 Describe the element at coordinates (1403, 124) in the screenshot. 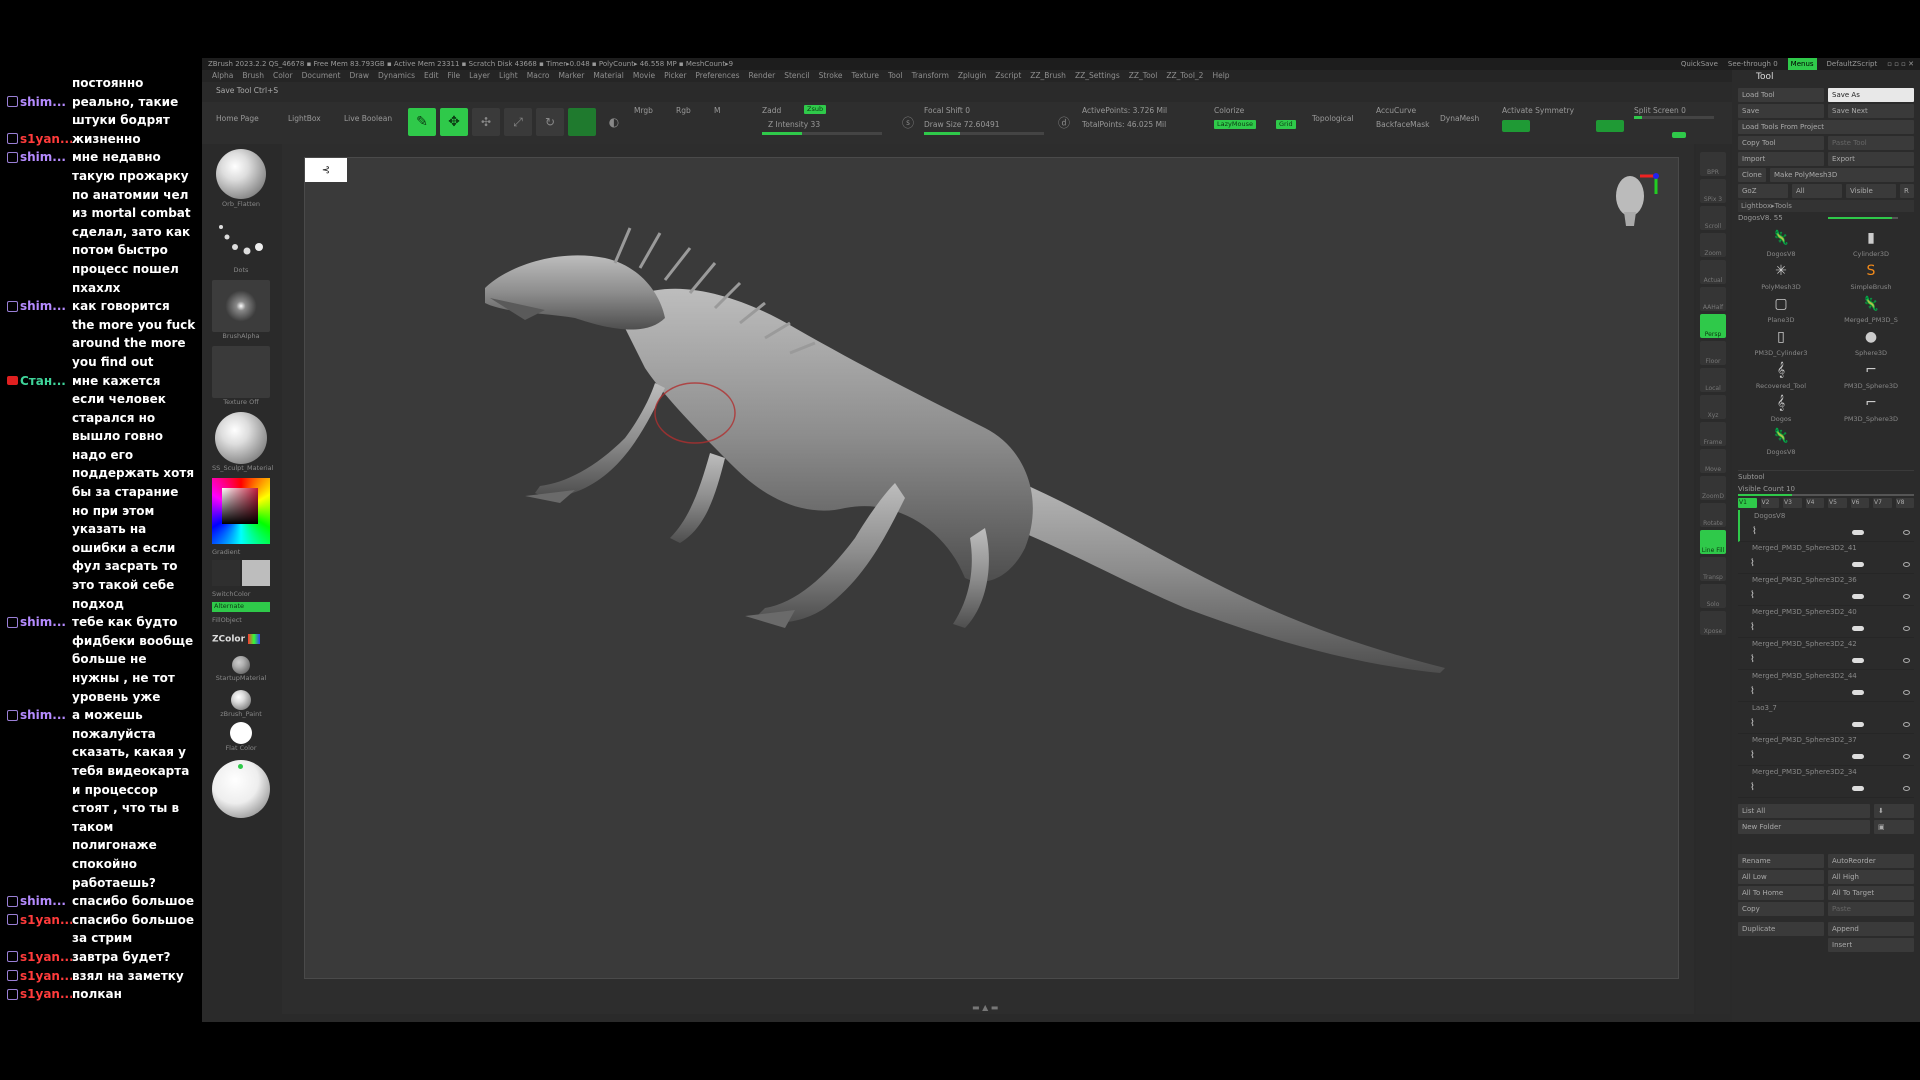

I see `backface-mask-button: BackfaceMask` at that location.